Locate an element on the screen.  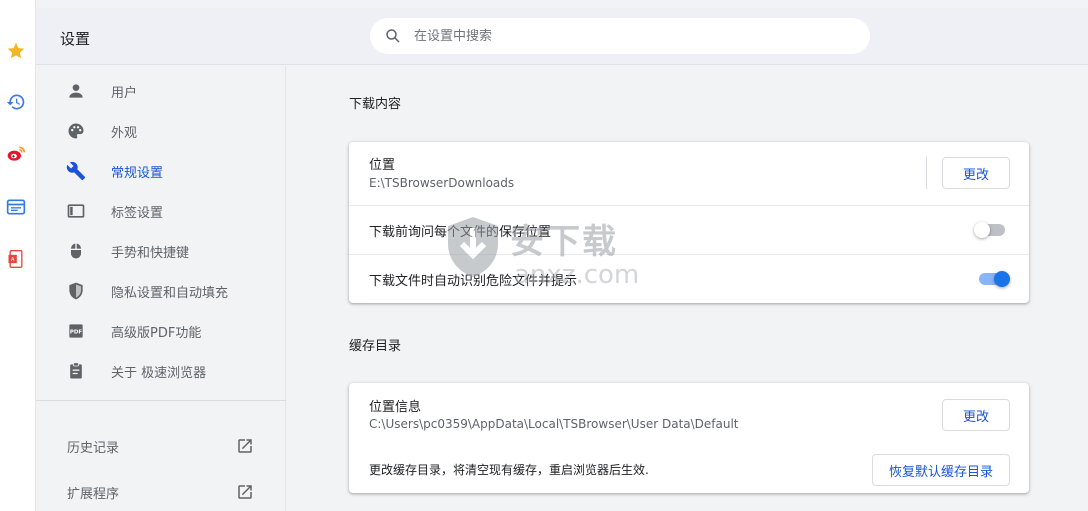
sidebar-item-general: 常规设置 is located at coordinates (161, 171).